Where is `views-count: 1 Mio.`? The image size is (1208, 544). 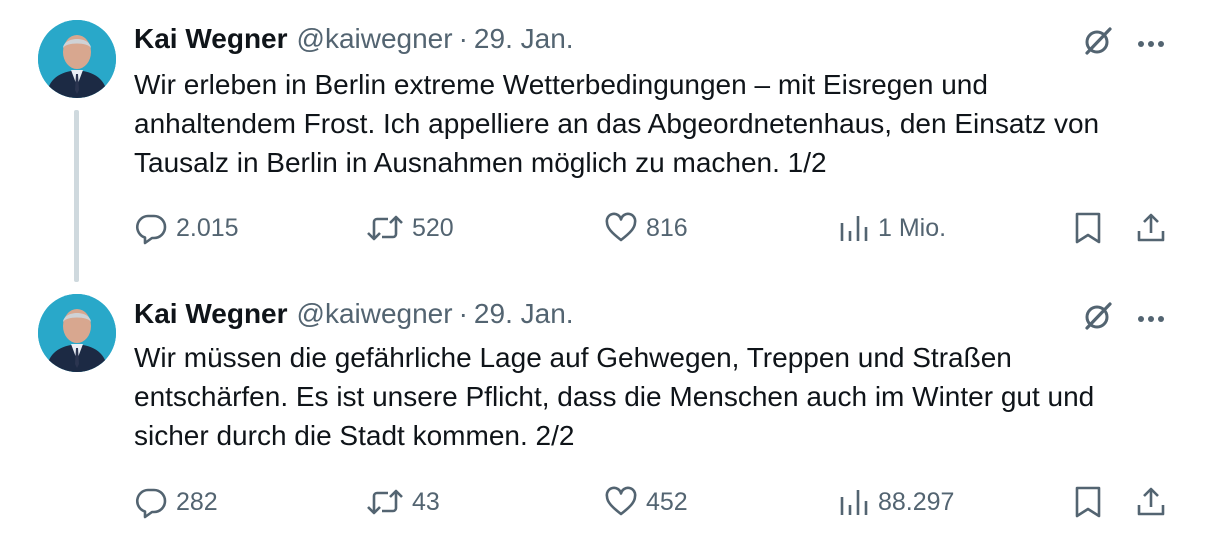
views-count: 1 Mio. is located at coordinates (912, 227).